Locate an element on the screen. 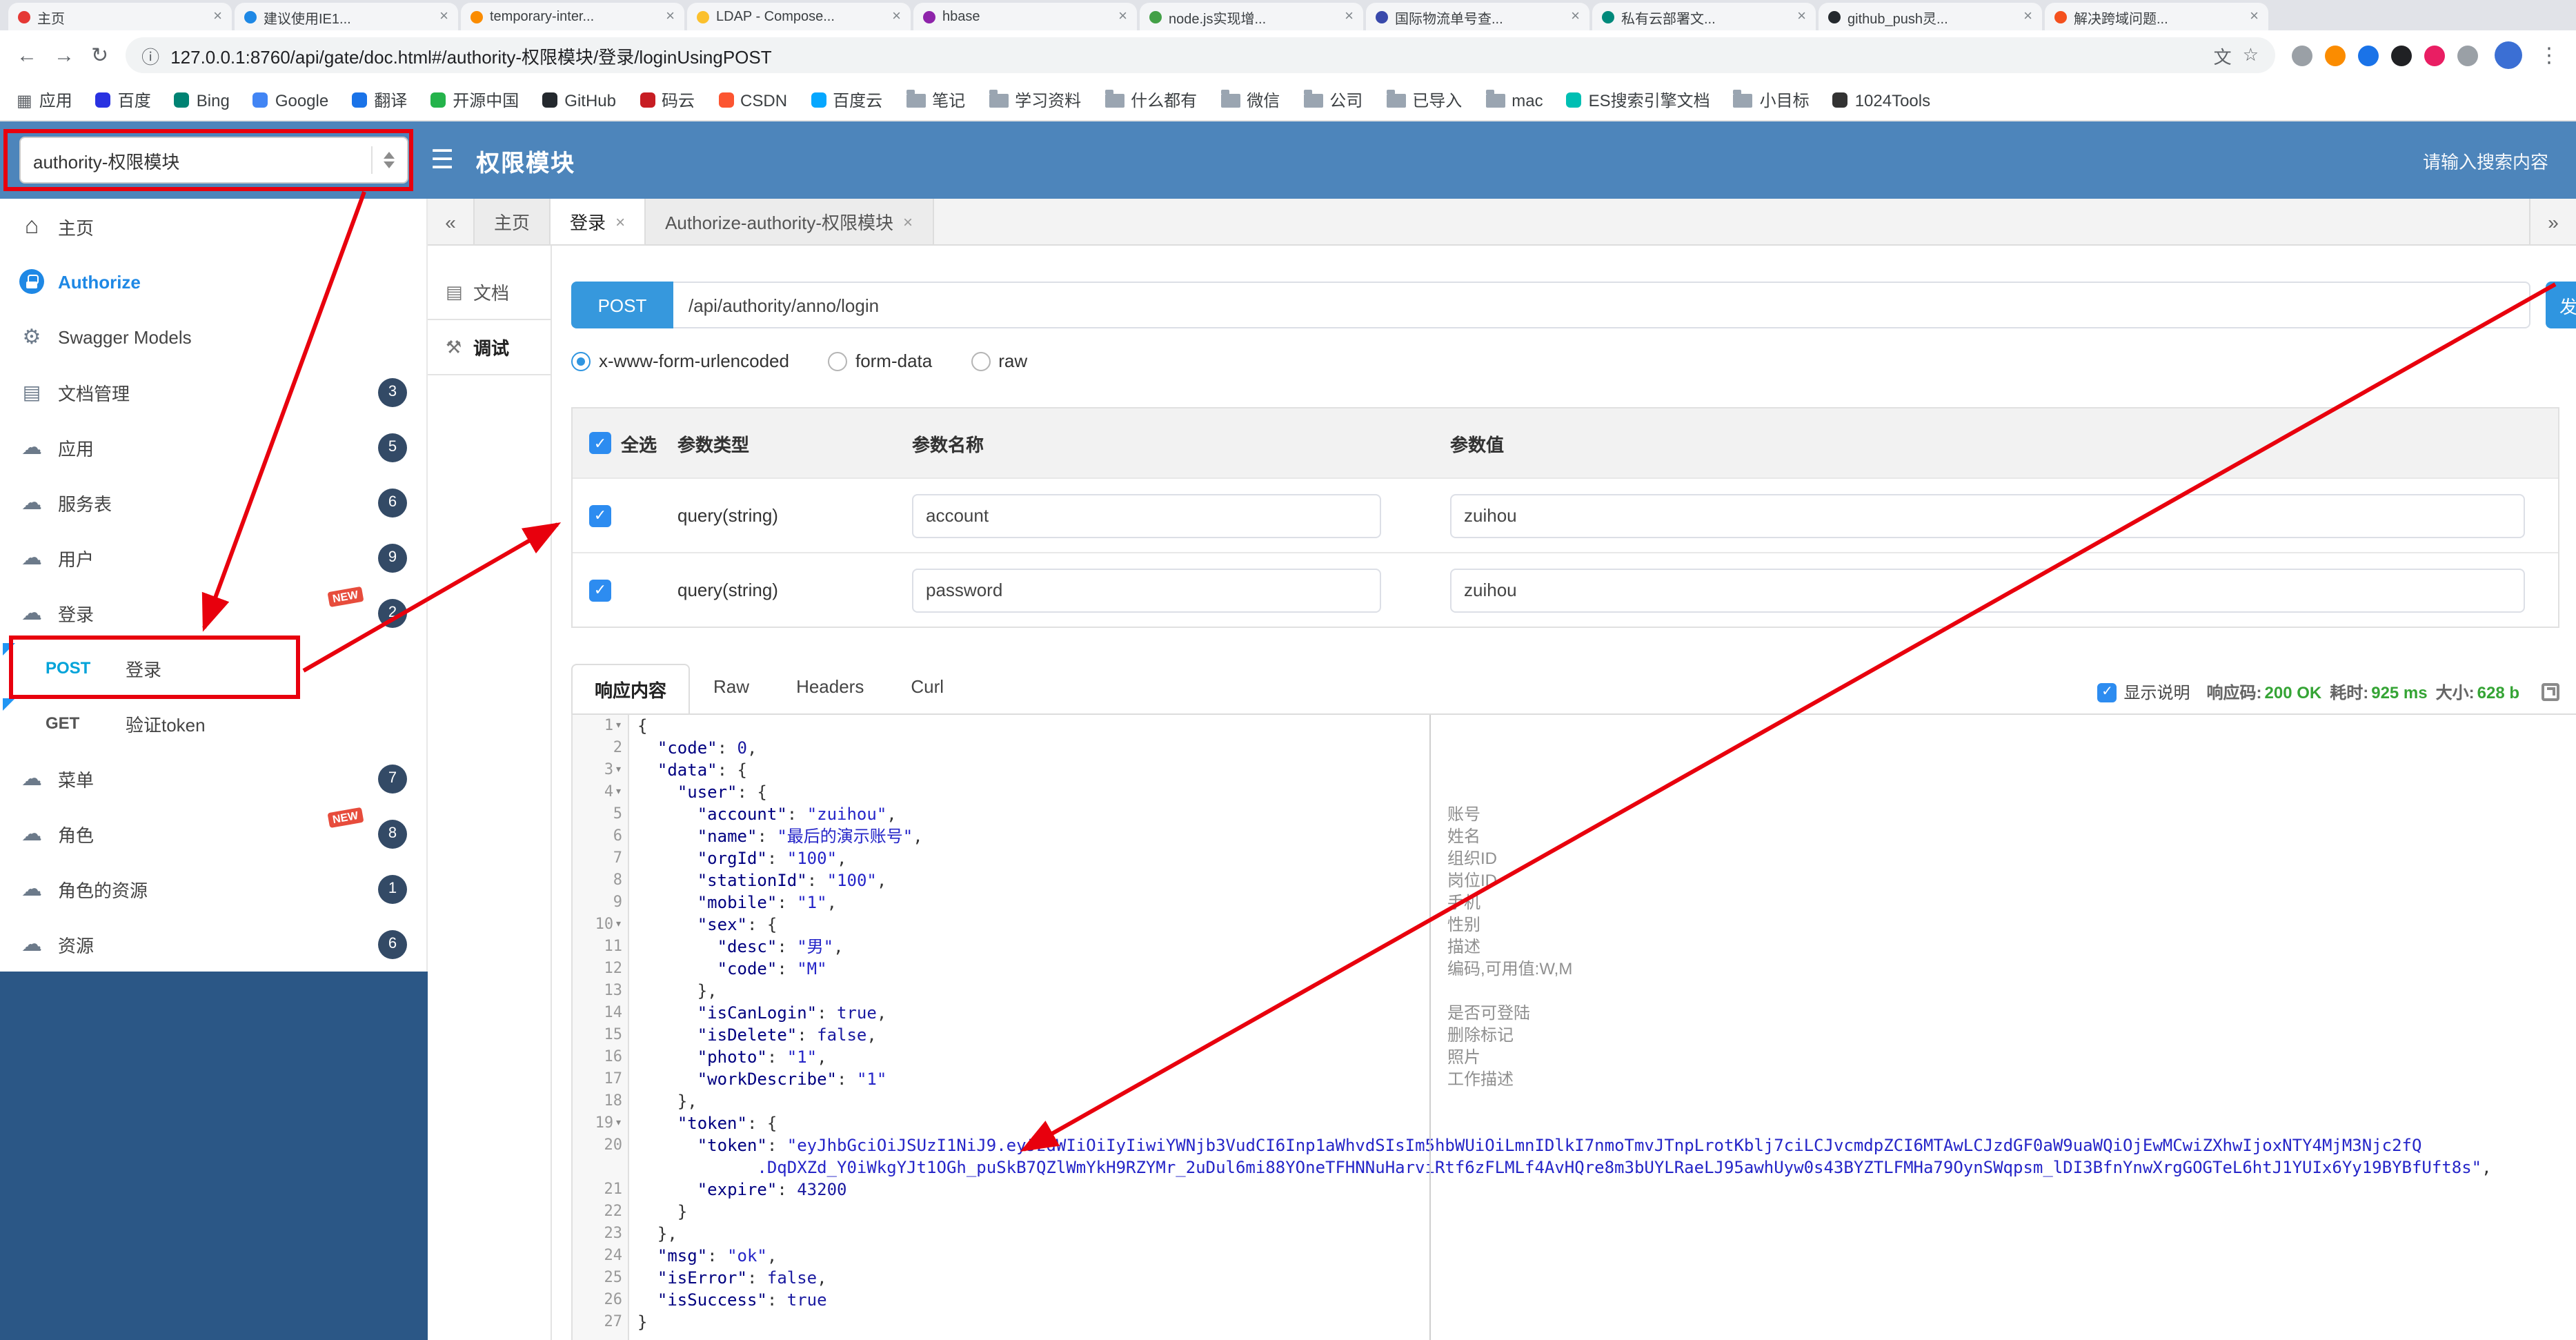 The width and height of the screenshot is (2576, 1340). bookmark: 百度 is located at coordinates (123, 100).